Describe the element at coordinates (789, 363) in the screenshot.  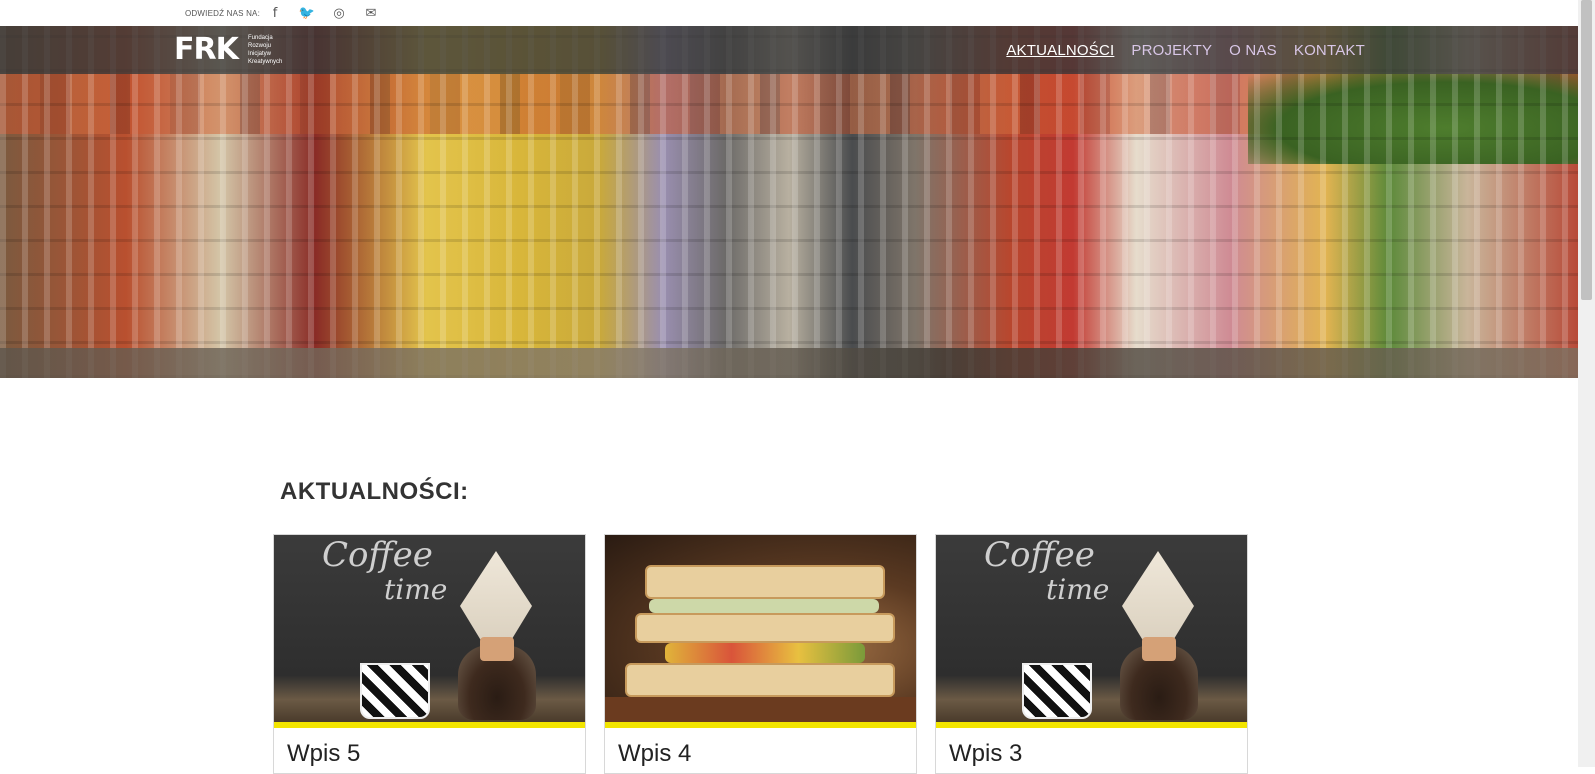
I see `hero-ground` at that location.